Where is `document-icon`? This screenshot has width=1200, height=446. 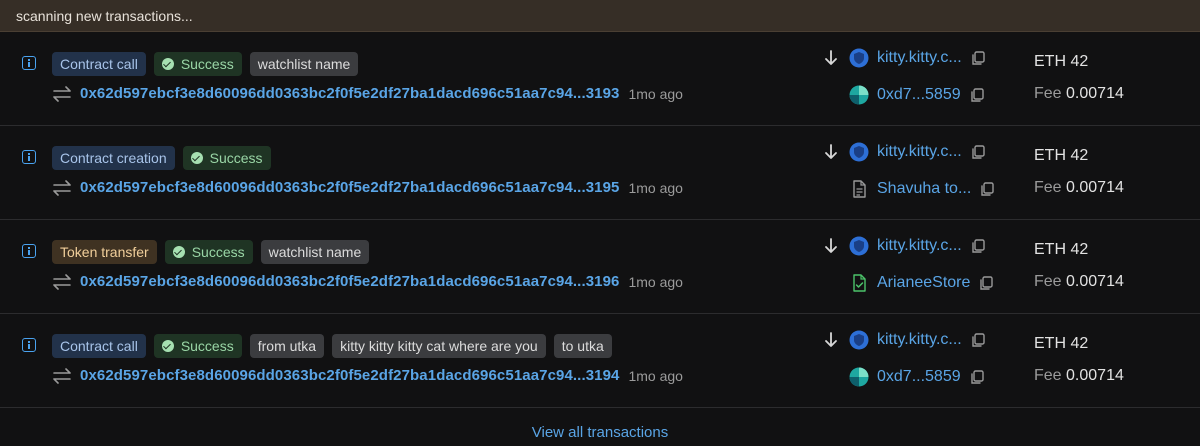
document-icon is located at coordinates (859, 189).